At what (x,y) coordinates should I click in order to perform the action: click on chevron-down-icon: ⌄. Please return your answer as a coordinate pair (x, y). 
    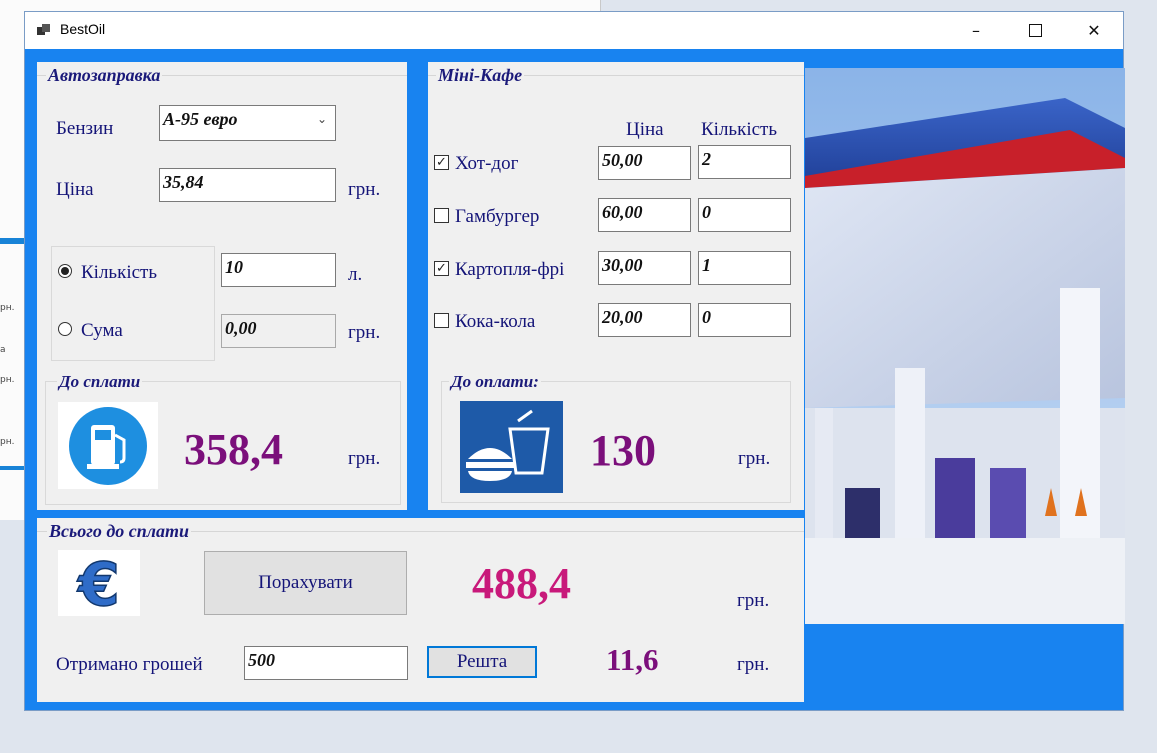
    Looking at the image, I should click on (321, 119).